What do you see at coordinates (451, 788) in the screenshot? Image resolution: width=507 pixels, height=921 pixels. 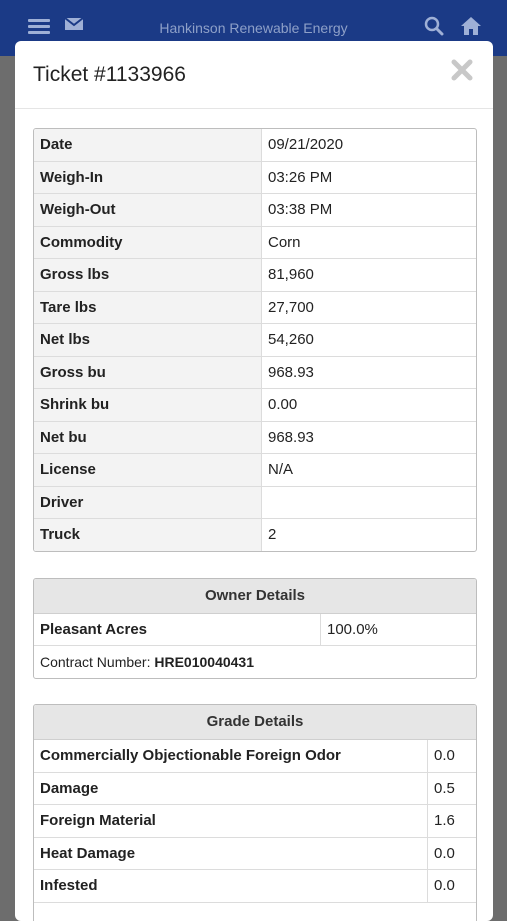 I see `grade-value: 0.5` at bounding box center [451, 788].